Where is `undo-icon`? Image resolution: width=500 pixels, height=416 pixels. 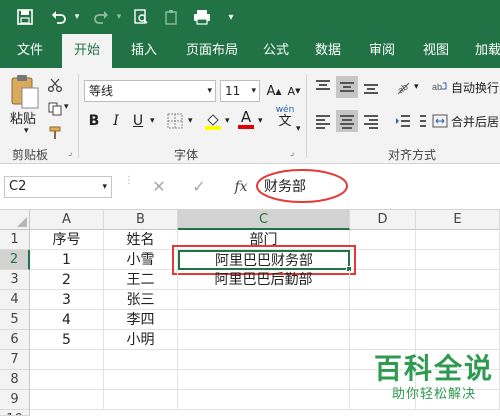 undo-icon is located at coordinates (59, 17).